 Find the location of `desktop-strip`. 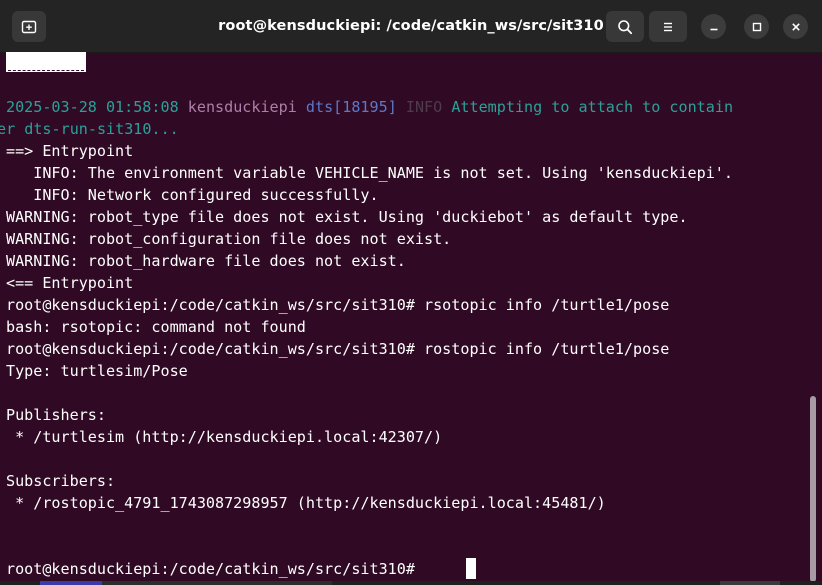

desktop-strip is located at coordinates (411, 583).